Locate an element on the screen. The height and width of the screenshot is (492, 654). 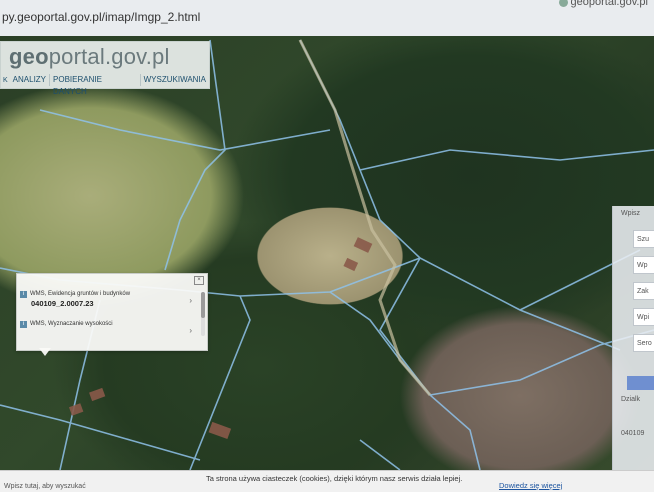
scrollbar-thumb is located at coordinates (203, 305).